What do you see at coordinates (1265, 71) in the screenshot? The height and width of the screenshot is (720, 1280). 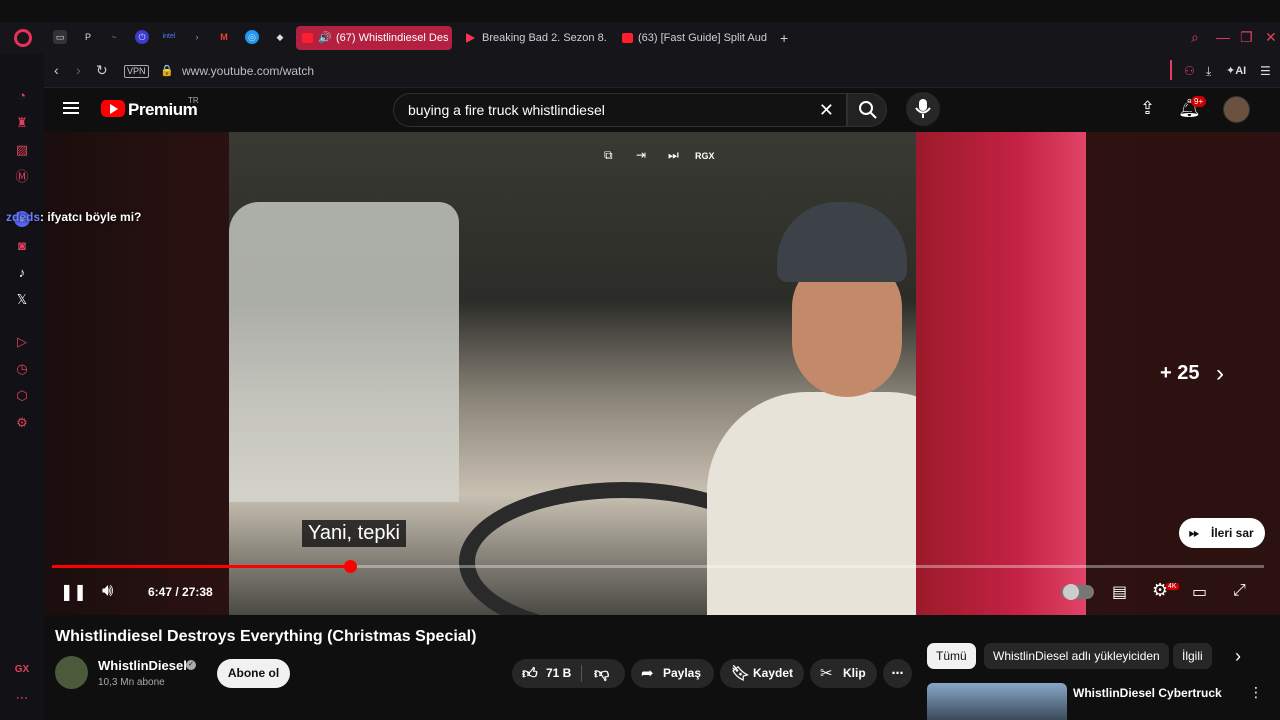 I see `menu-icon: ☰` at bounding box center [1265, 71].